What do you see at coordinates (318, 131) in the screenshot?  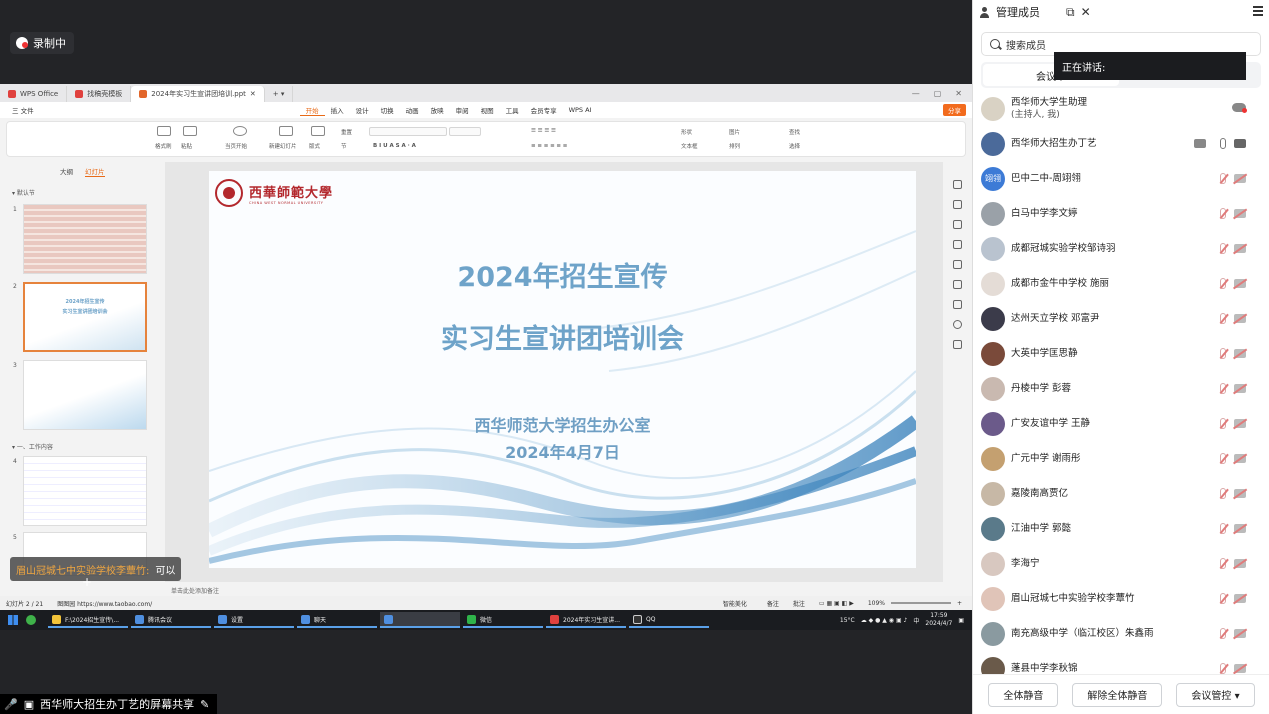 I see `layout-icon` at bounding box center [318, 131].